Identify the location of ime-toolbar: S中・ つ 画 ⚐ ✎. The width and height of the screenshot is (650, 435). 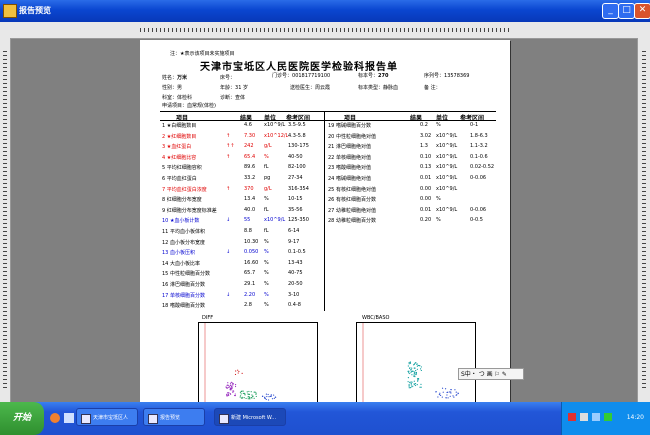
(491, 374).